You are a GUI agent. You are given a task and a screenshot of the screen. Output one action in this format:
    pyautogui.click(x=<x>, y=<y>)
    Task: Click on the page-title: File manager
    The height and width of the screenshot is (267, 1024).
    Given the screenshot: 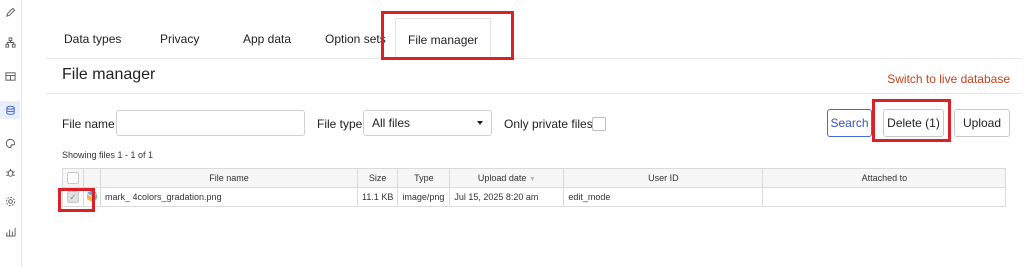 What is the action you would take?
    pyautogui.click(x=109, y=74)
    